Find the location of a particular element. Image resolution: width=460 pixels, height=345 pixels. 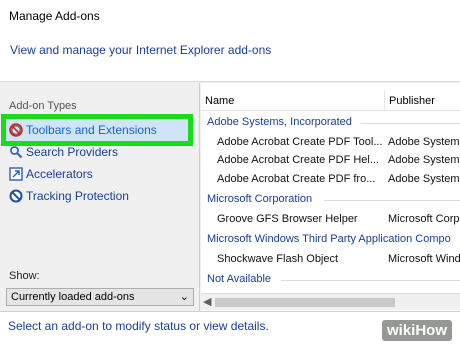

search-icon is located at coordinates (16, 152).